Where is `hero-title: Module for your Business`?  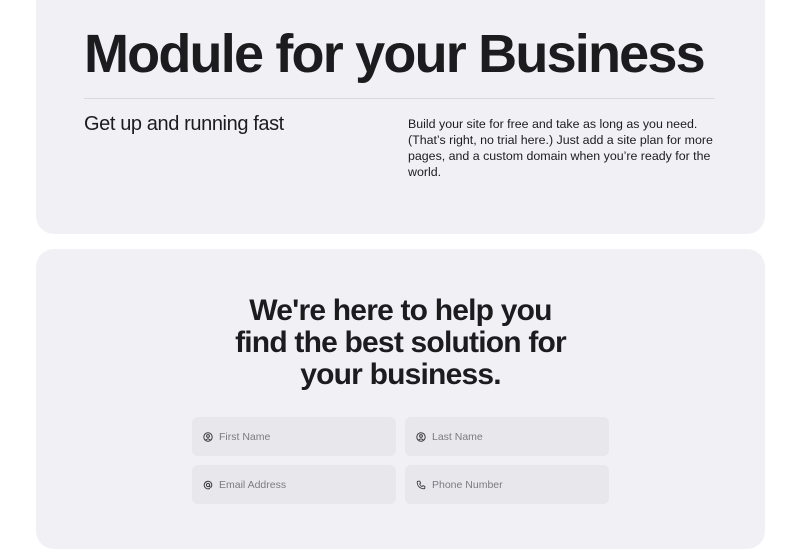
hero-title: Module for your Business is located at coordinates (395, 54).